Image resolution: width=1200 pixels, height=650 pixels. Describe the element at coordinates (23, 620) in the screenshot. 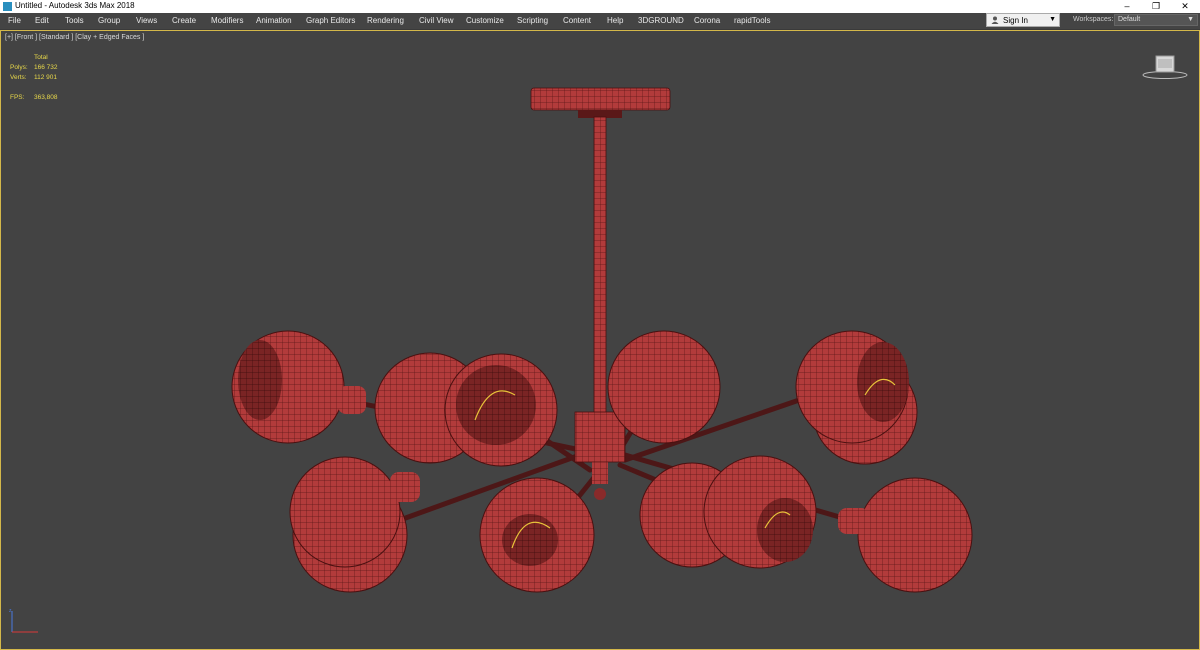

I see `axis-tripod-icon: z` at that location.